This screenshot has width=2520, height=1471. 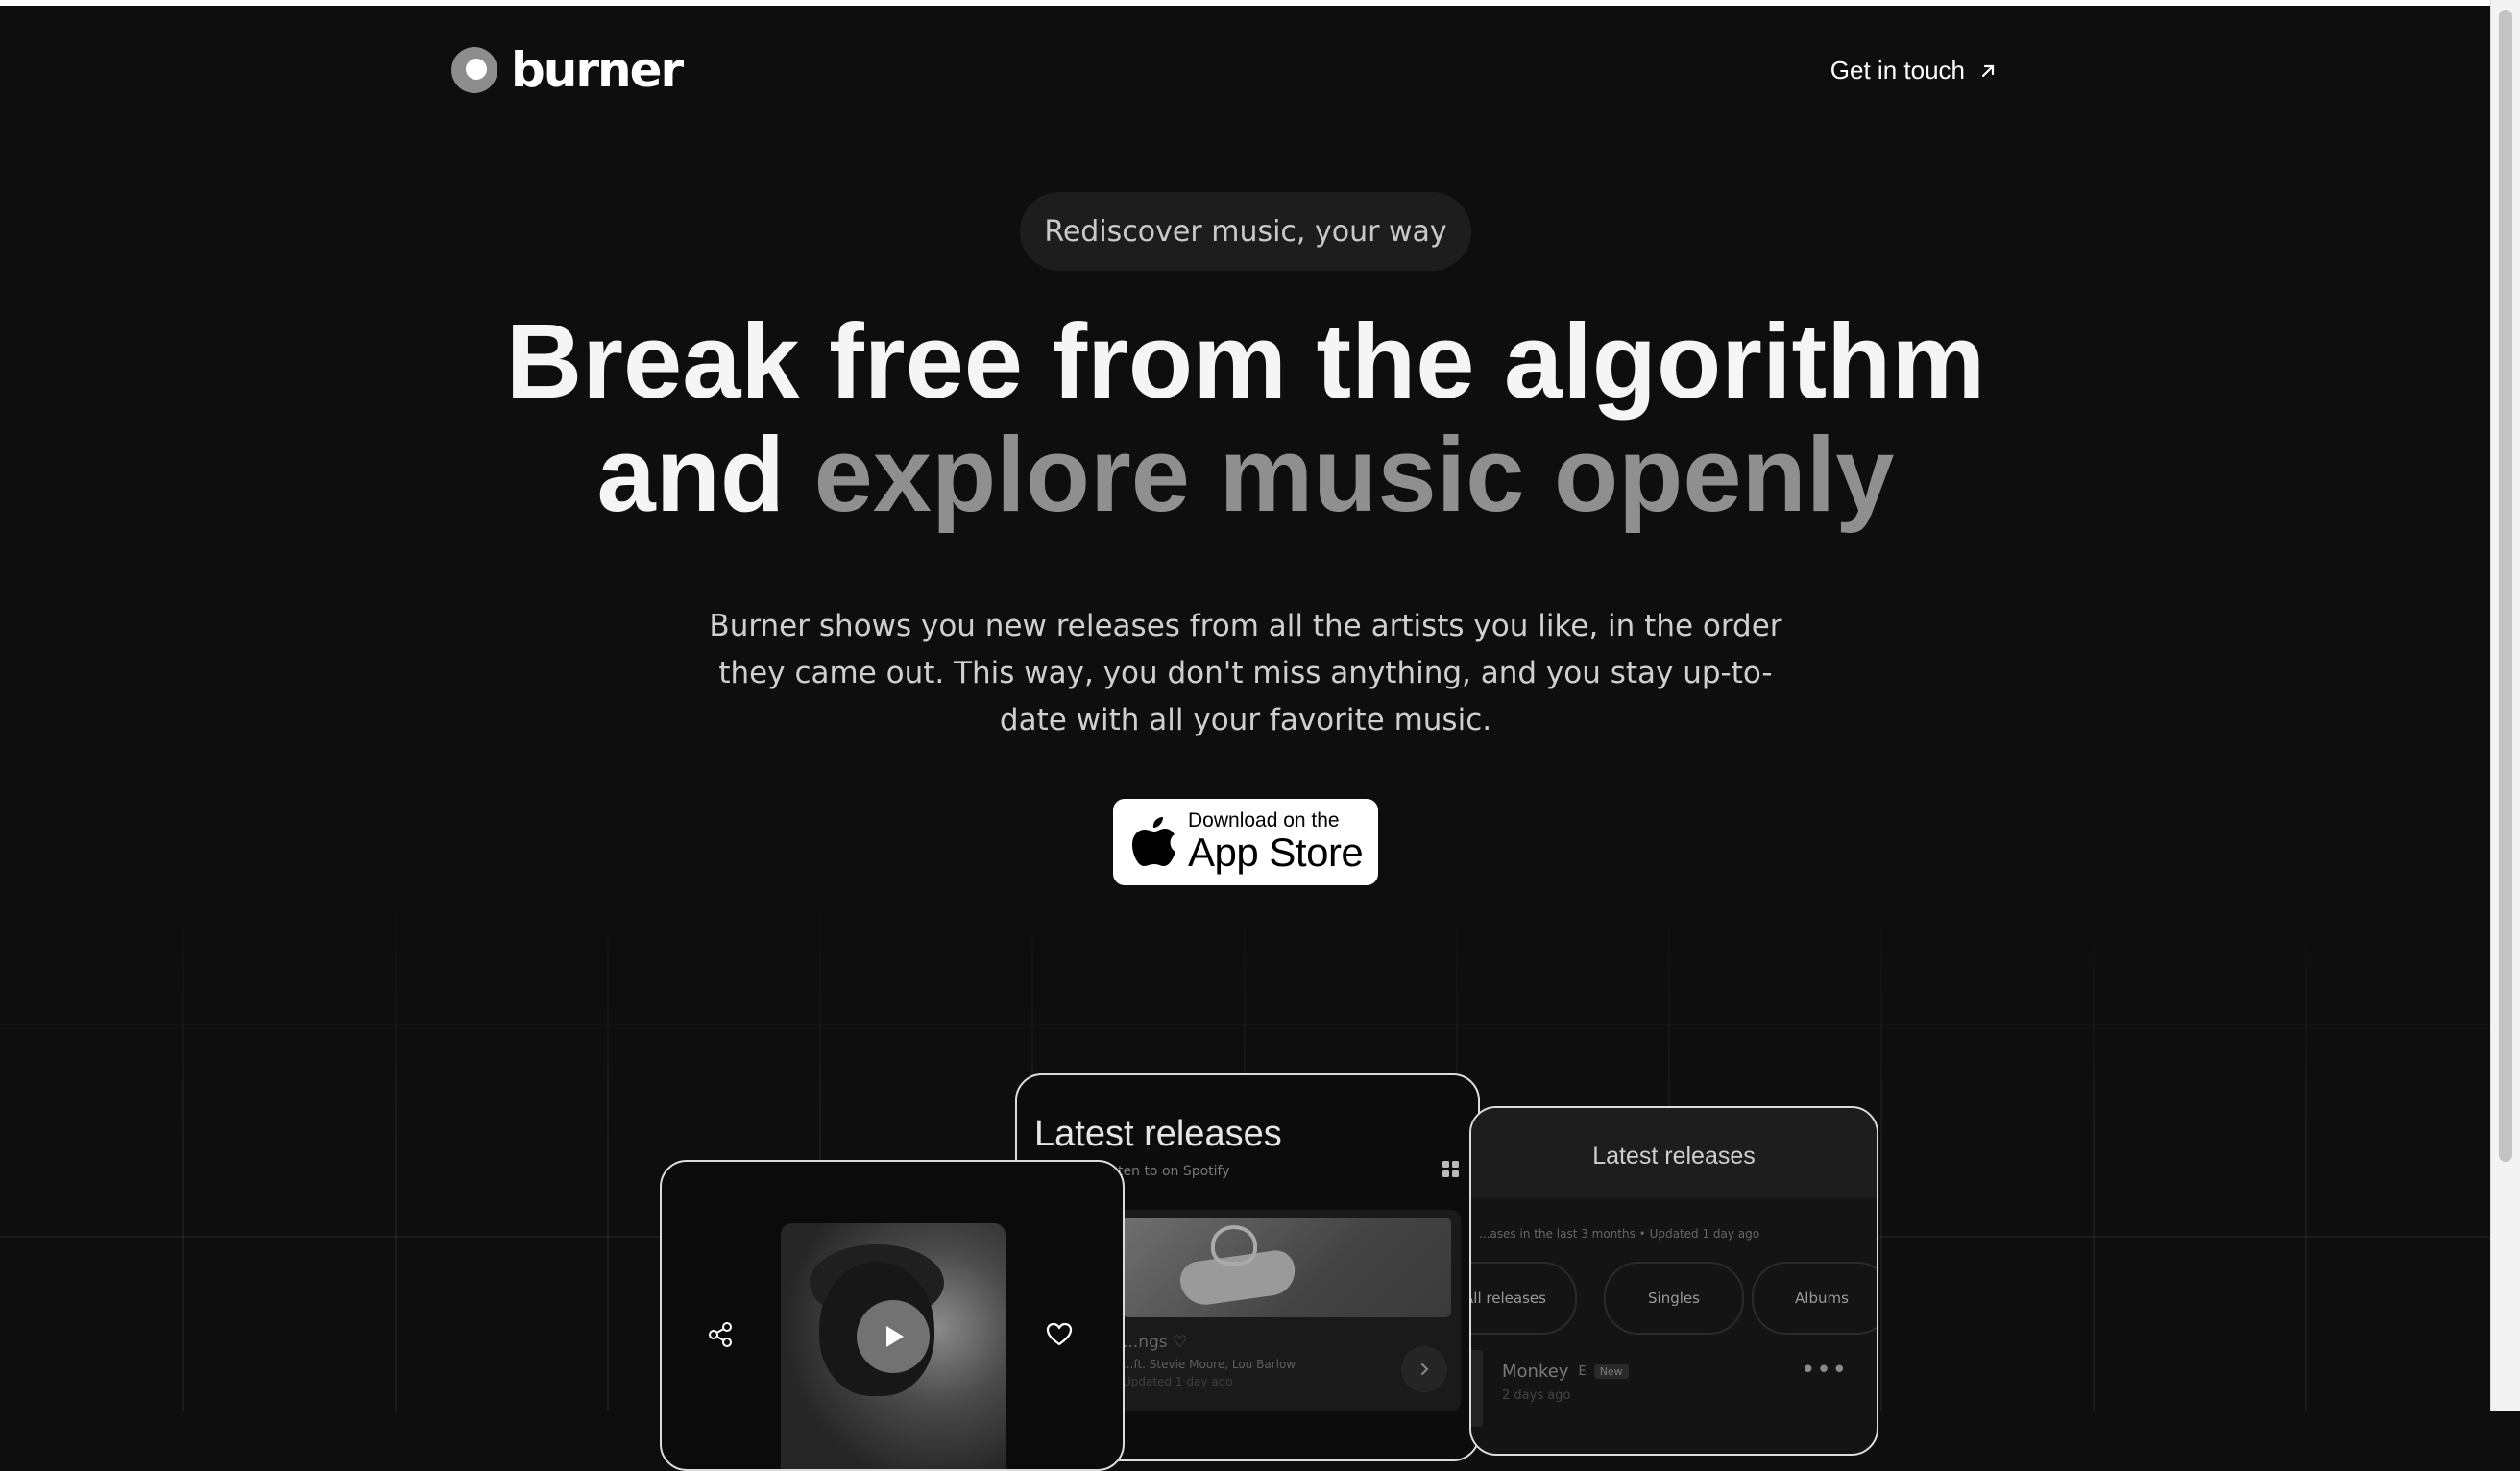 I want to click on headline-line-2: and explore music openly, so click(x=1245, y=475).